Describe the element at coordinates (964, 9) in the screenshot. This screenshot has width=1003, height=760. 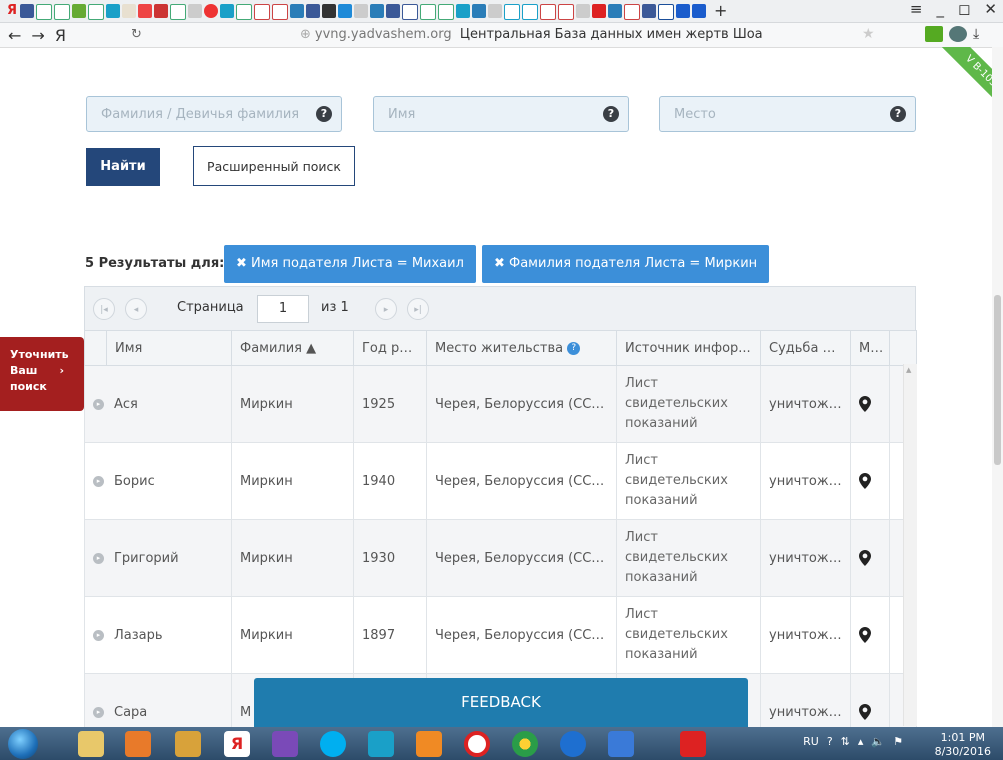
I see `maximize-icon: ◻` at that location.